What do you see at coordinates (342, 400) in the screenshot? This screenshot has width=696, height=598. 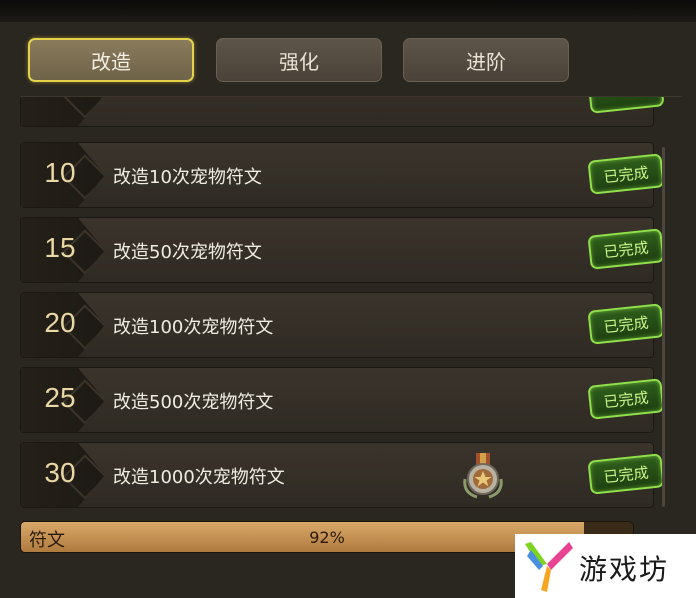 I see `list-item: 25 改造500次宠物符文 已完成` at bounding box center [342, 400].